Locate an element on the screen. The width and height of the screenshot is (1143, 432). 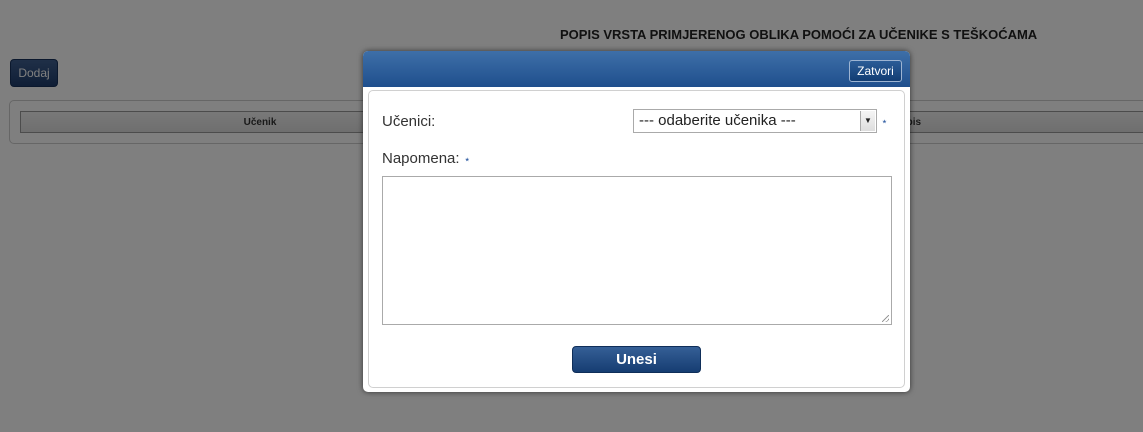
students-select: --- odaberite učenika --- ▼ is located at coordinates (755, 121).